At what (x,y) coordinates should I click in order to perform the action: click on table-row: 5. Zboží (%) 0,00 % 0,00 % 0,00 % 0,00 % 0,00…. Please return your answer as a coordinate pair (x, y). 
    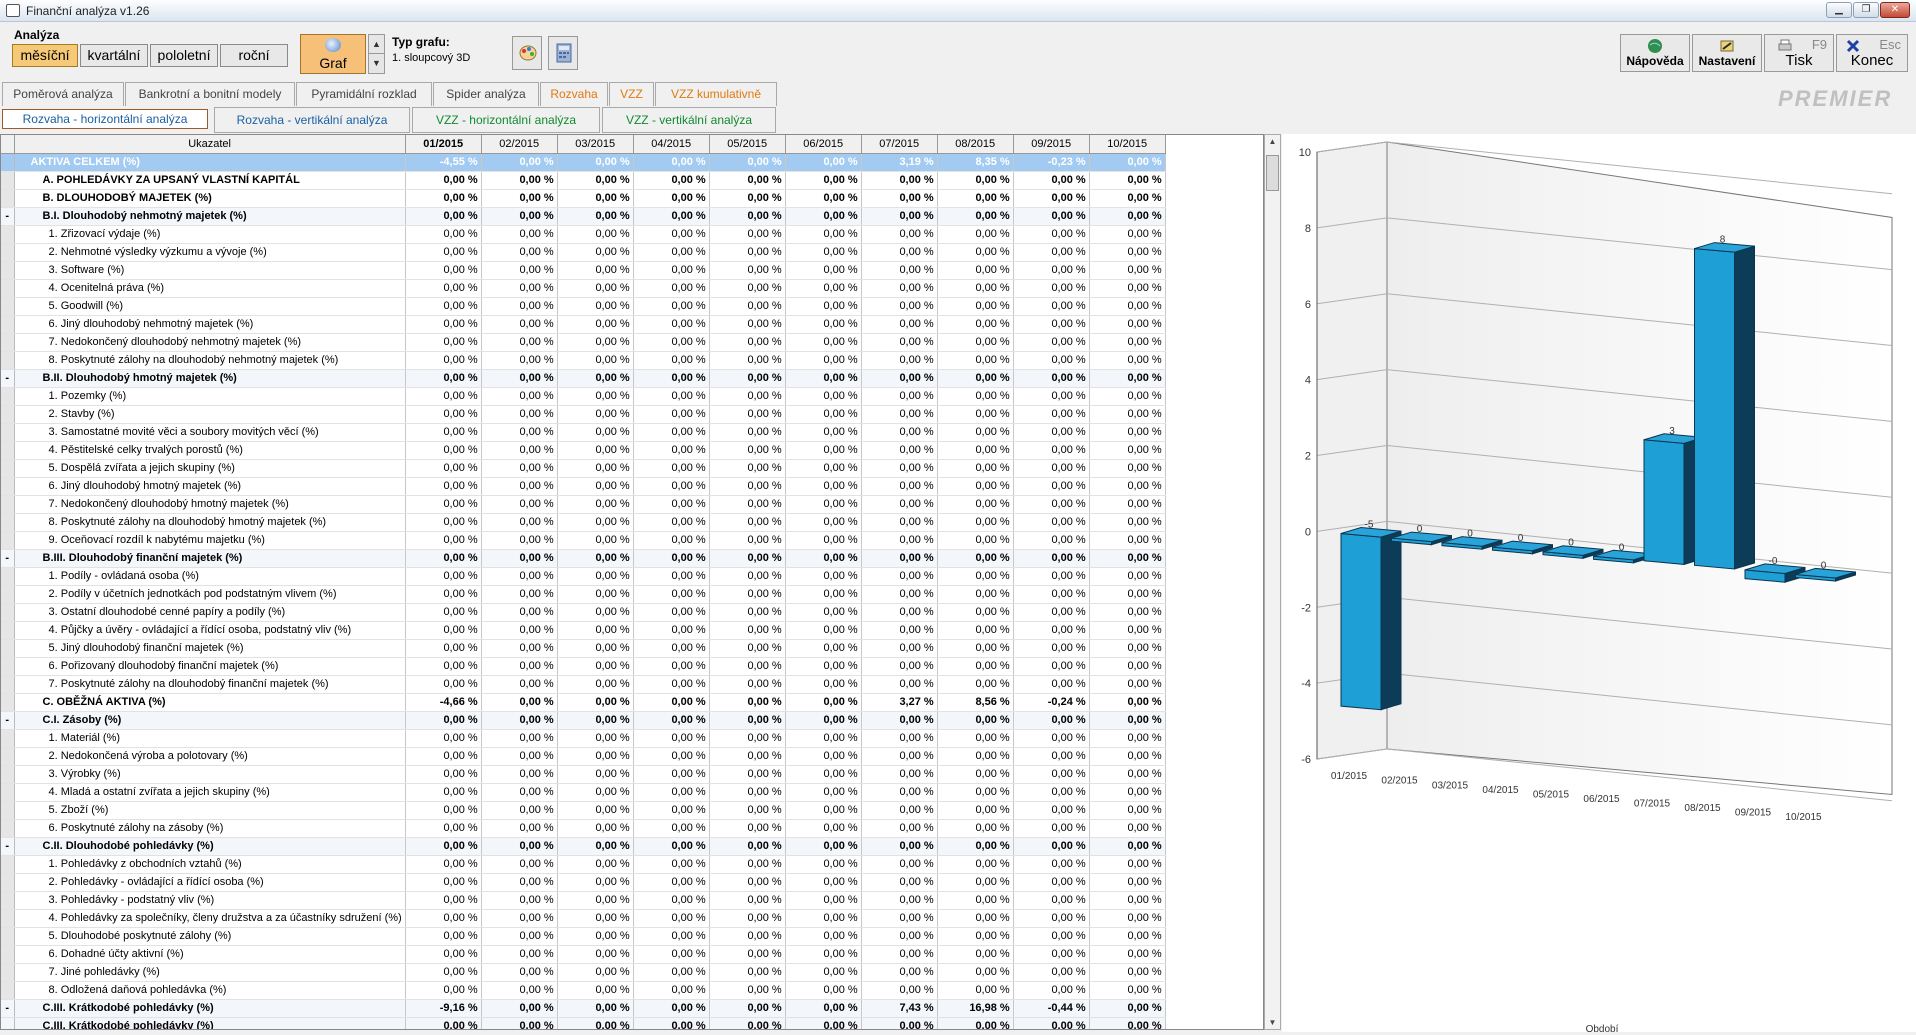
    Looking at the image, I should click on (583, 810).